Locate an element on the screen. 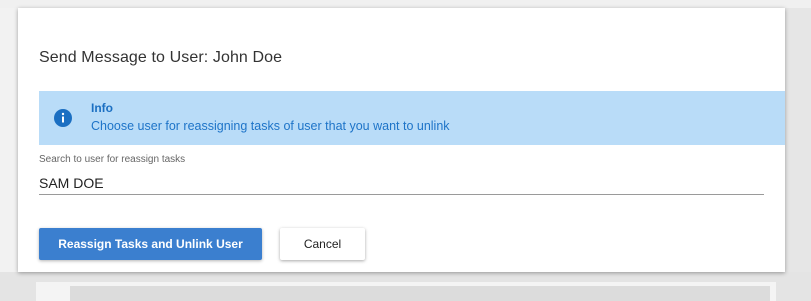  background-left is located at coordinates (9, 154).